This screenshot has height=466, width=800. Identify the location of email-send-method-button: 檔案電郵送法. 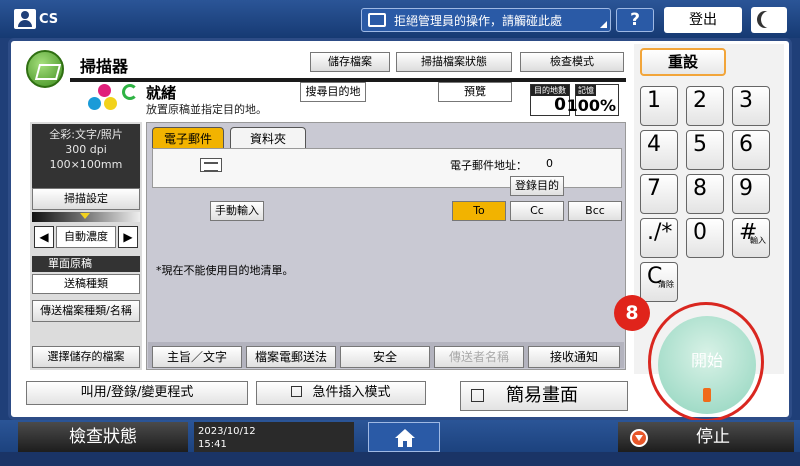
(291, 357).